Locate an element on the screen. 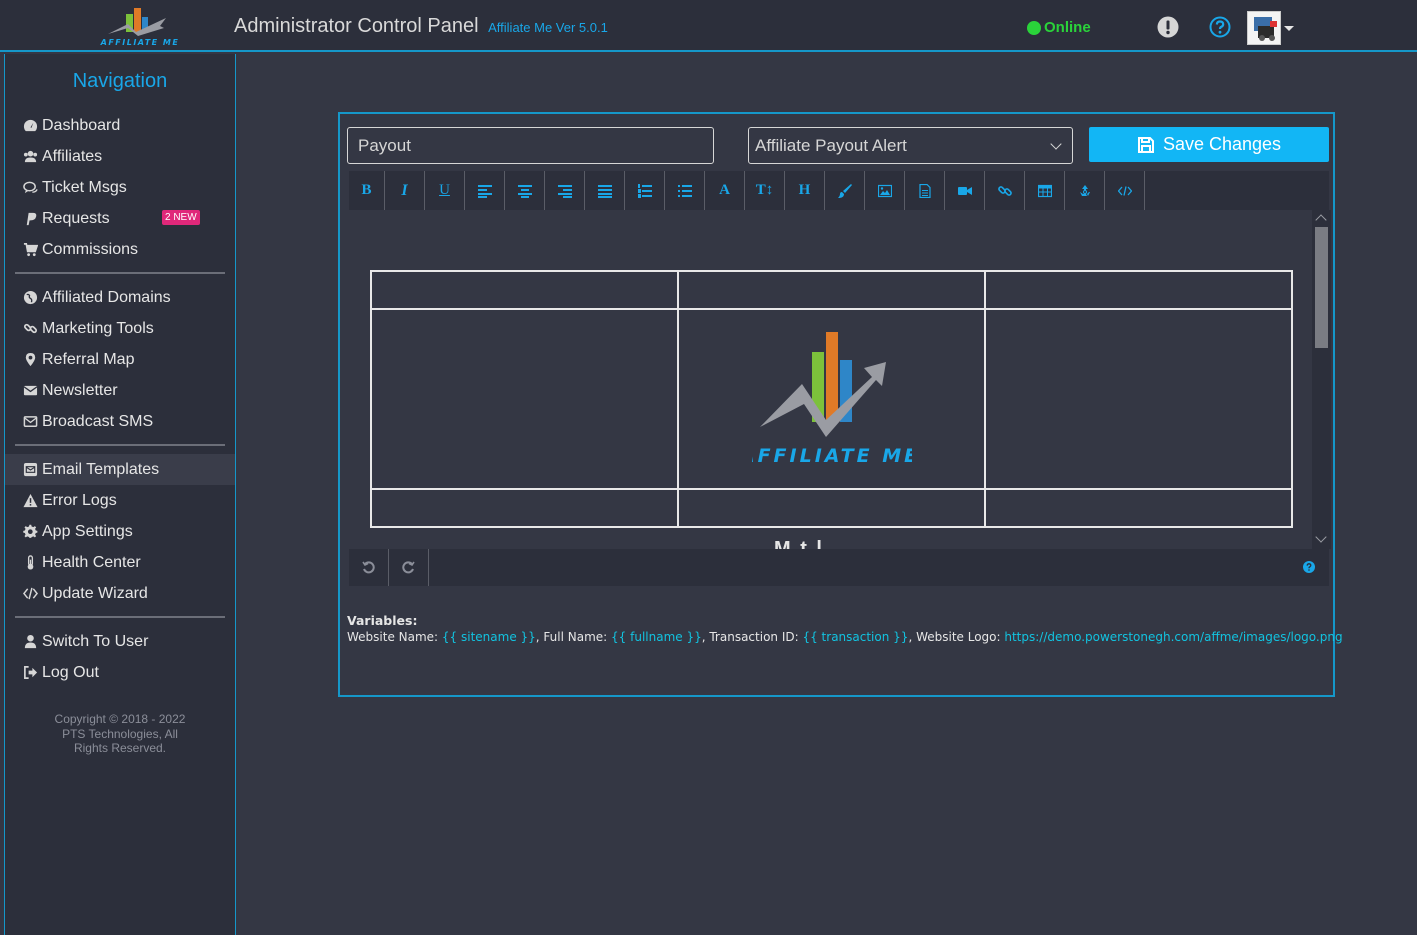 This screenshot has width=1417, height=935. scroll-down-icon is located at coordinates (1321, 537).